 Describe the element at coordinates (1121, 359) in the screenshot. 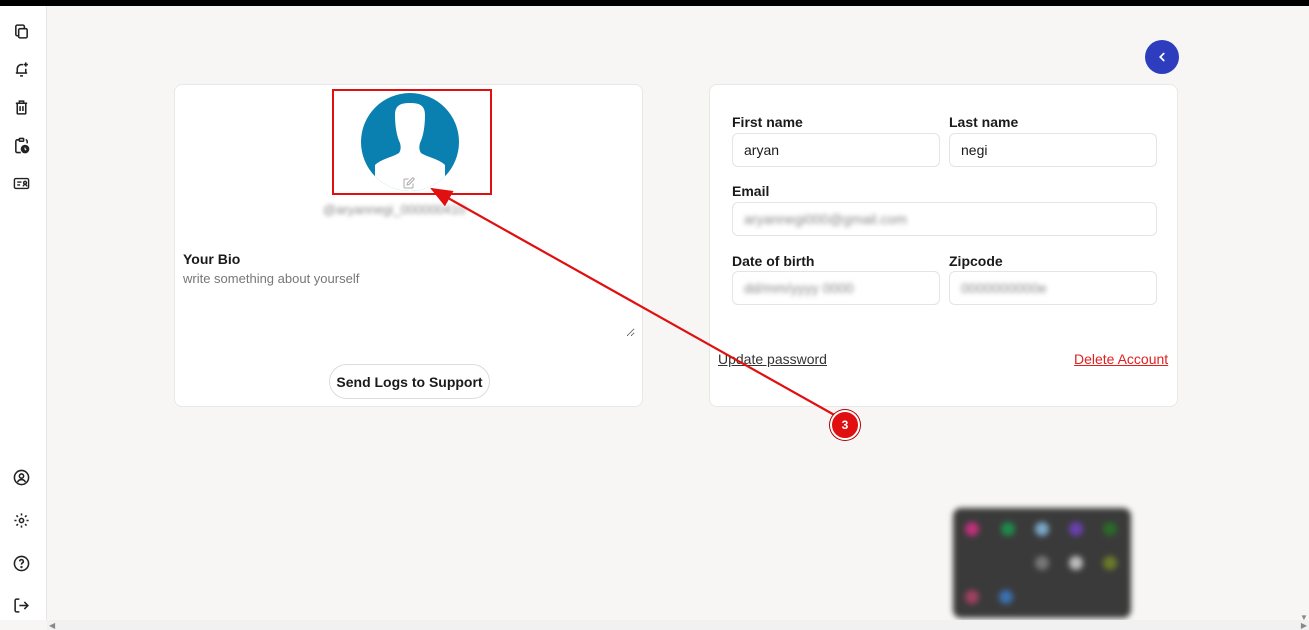

I see `delete-account-link: Delete Account` at that location.